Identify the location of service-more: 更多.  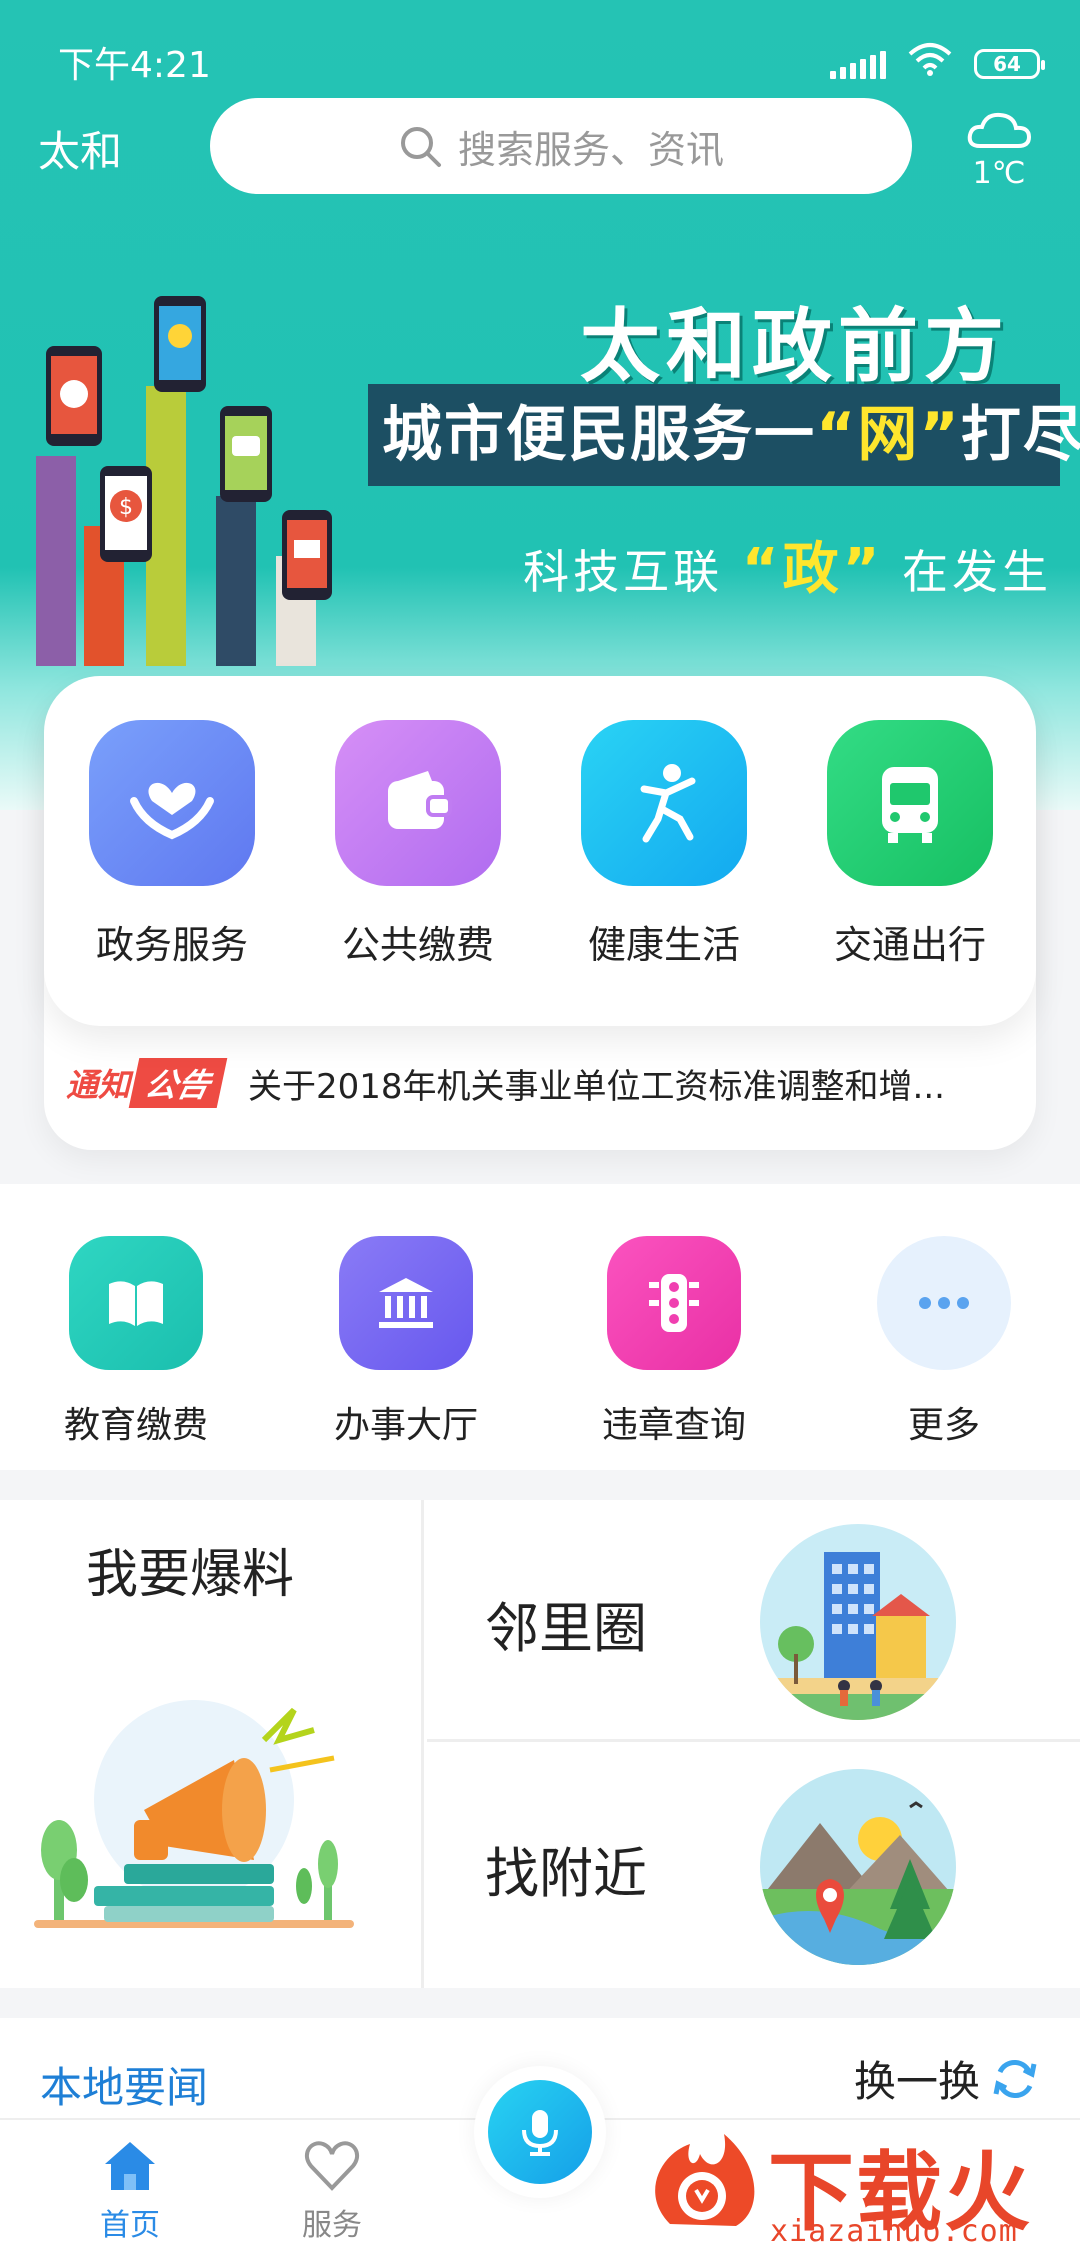
(944, 1342).